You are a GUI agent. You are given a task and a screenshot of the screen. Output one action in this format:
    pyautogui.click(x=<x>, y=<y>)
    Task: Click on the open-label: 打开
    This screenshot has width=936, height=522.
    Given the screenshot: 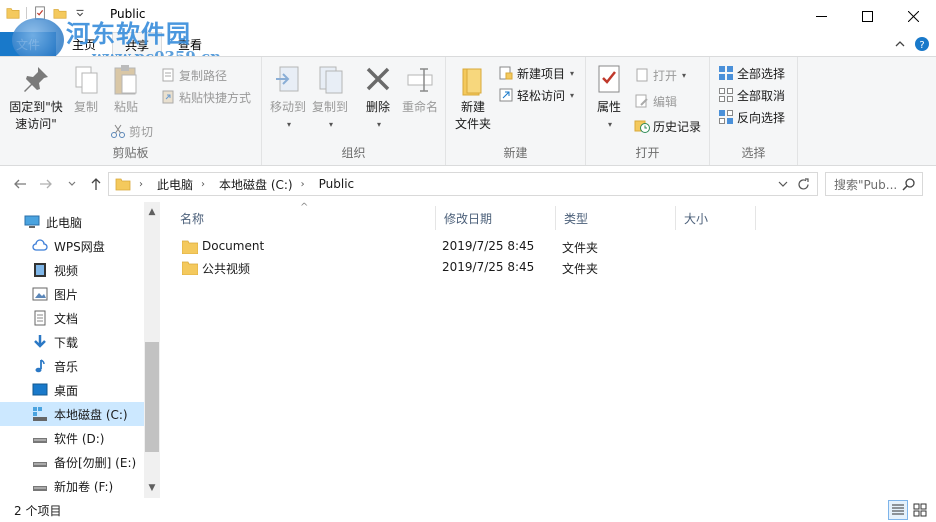 What is the action you would take?
    pyautogui.click(x=665, y=75)
    